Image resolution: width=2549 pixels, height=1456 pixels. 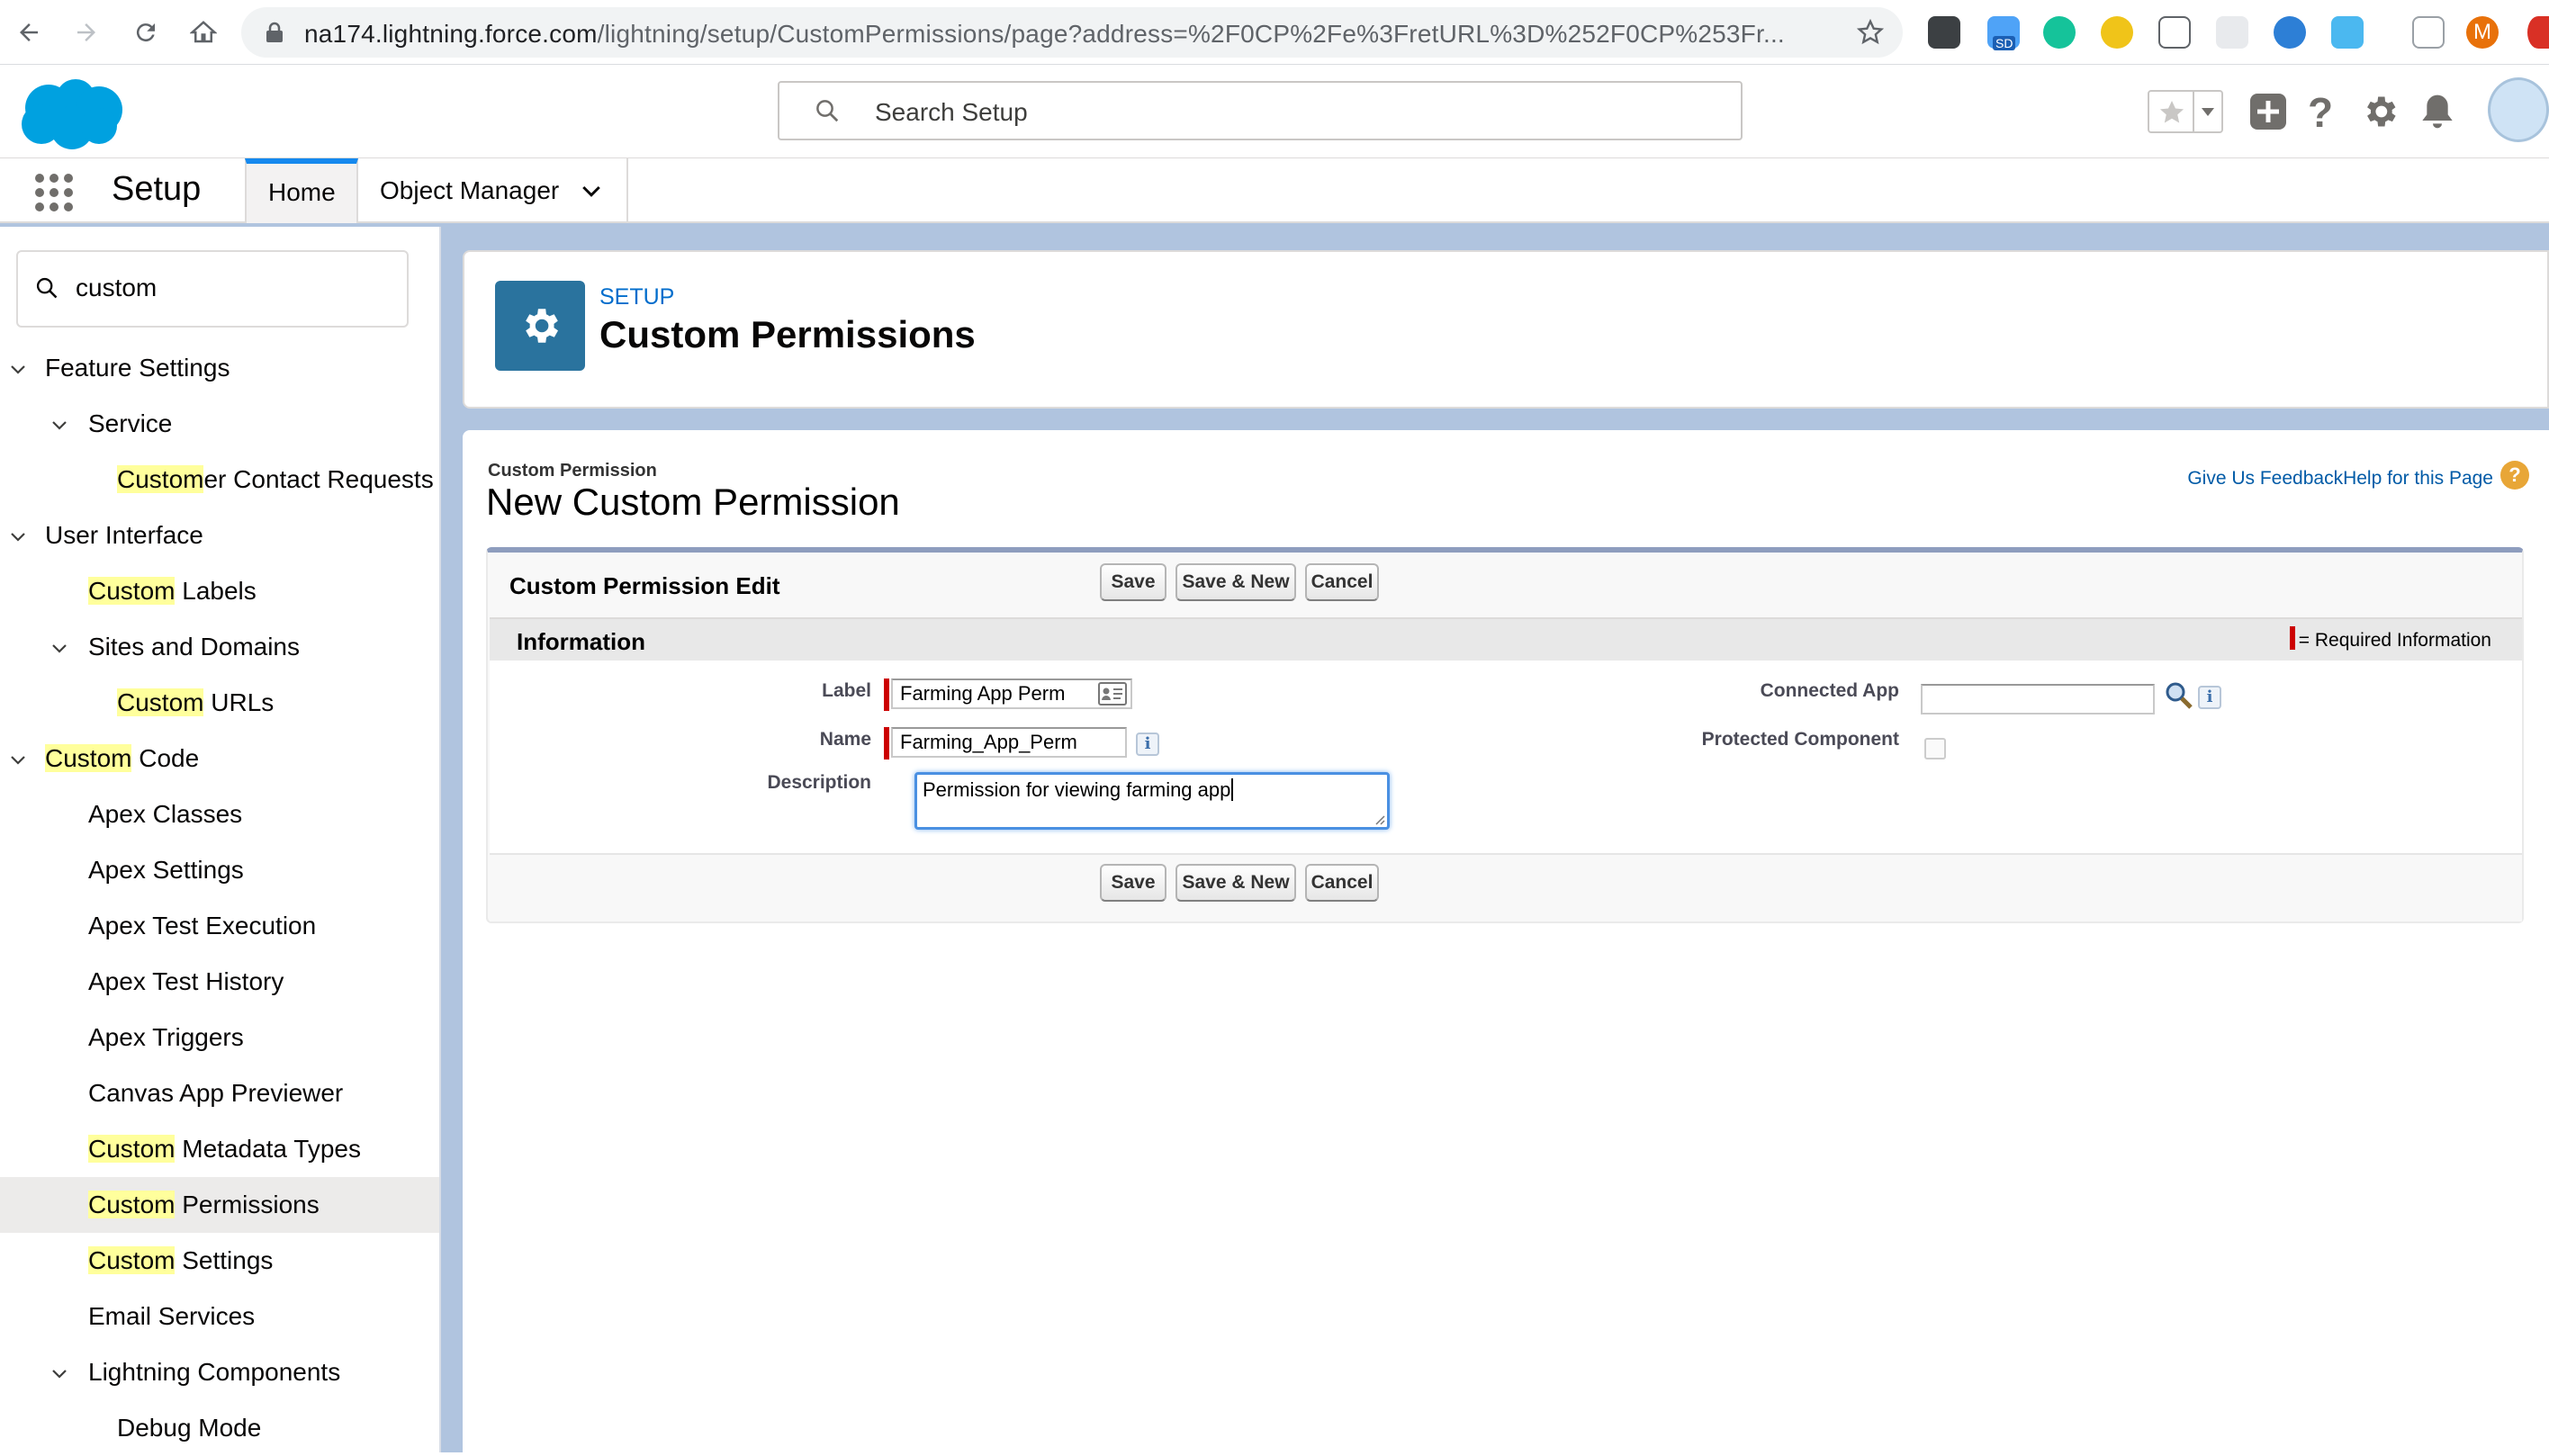 I want to click on sidebar-item-text: Feature Settings, so click(x=137, y=368).